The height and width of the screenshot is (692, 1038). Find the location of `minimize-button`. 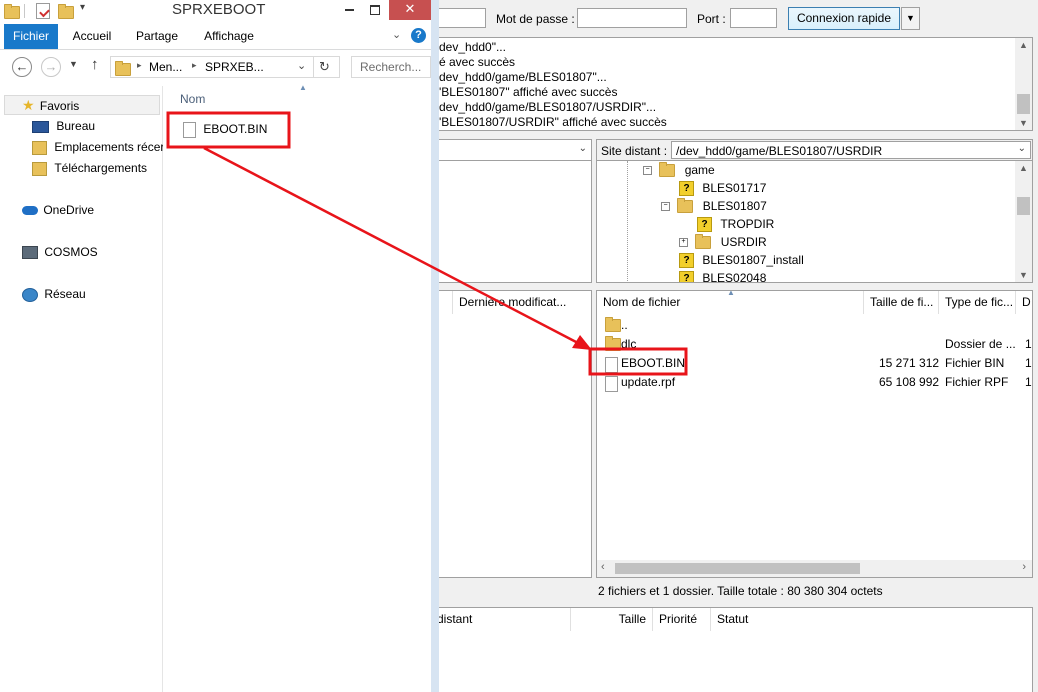

minimize-button is located at coordinates (349, 10).